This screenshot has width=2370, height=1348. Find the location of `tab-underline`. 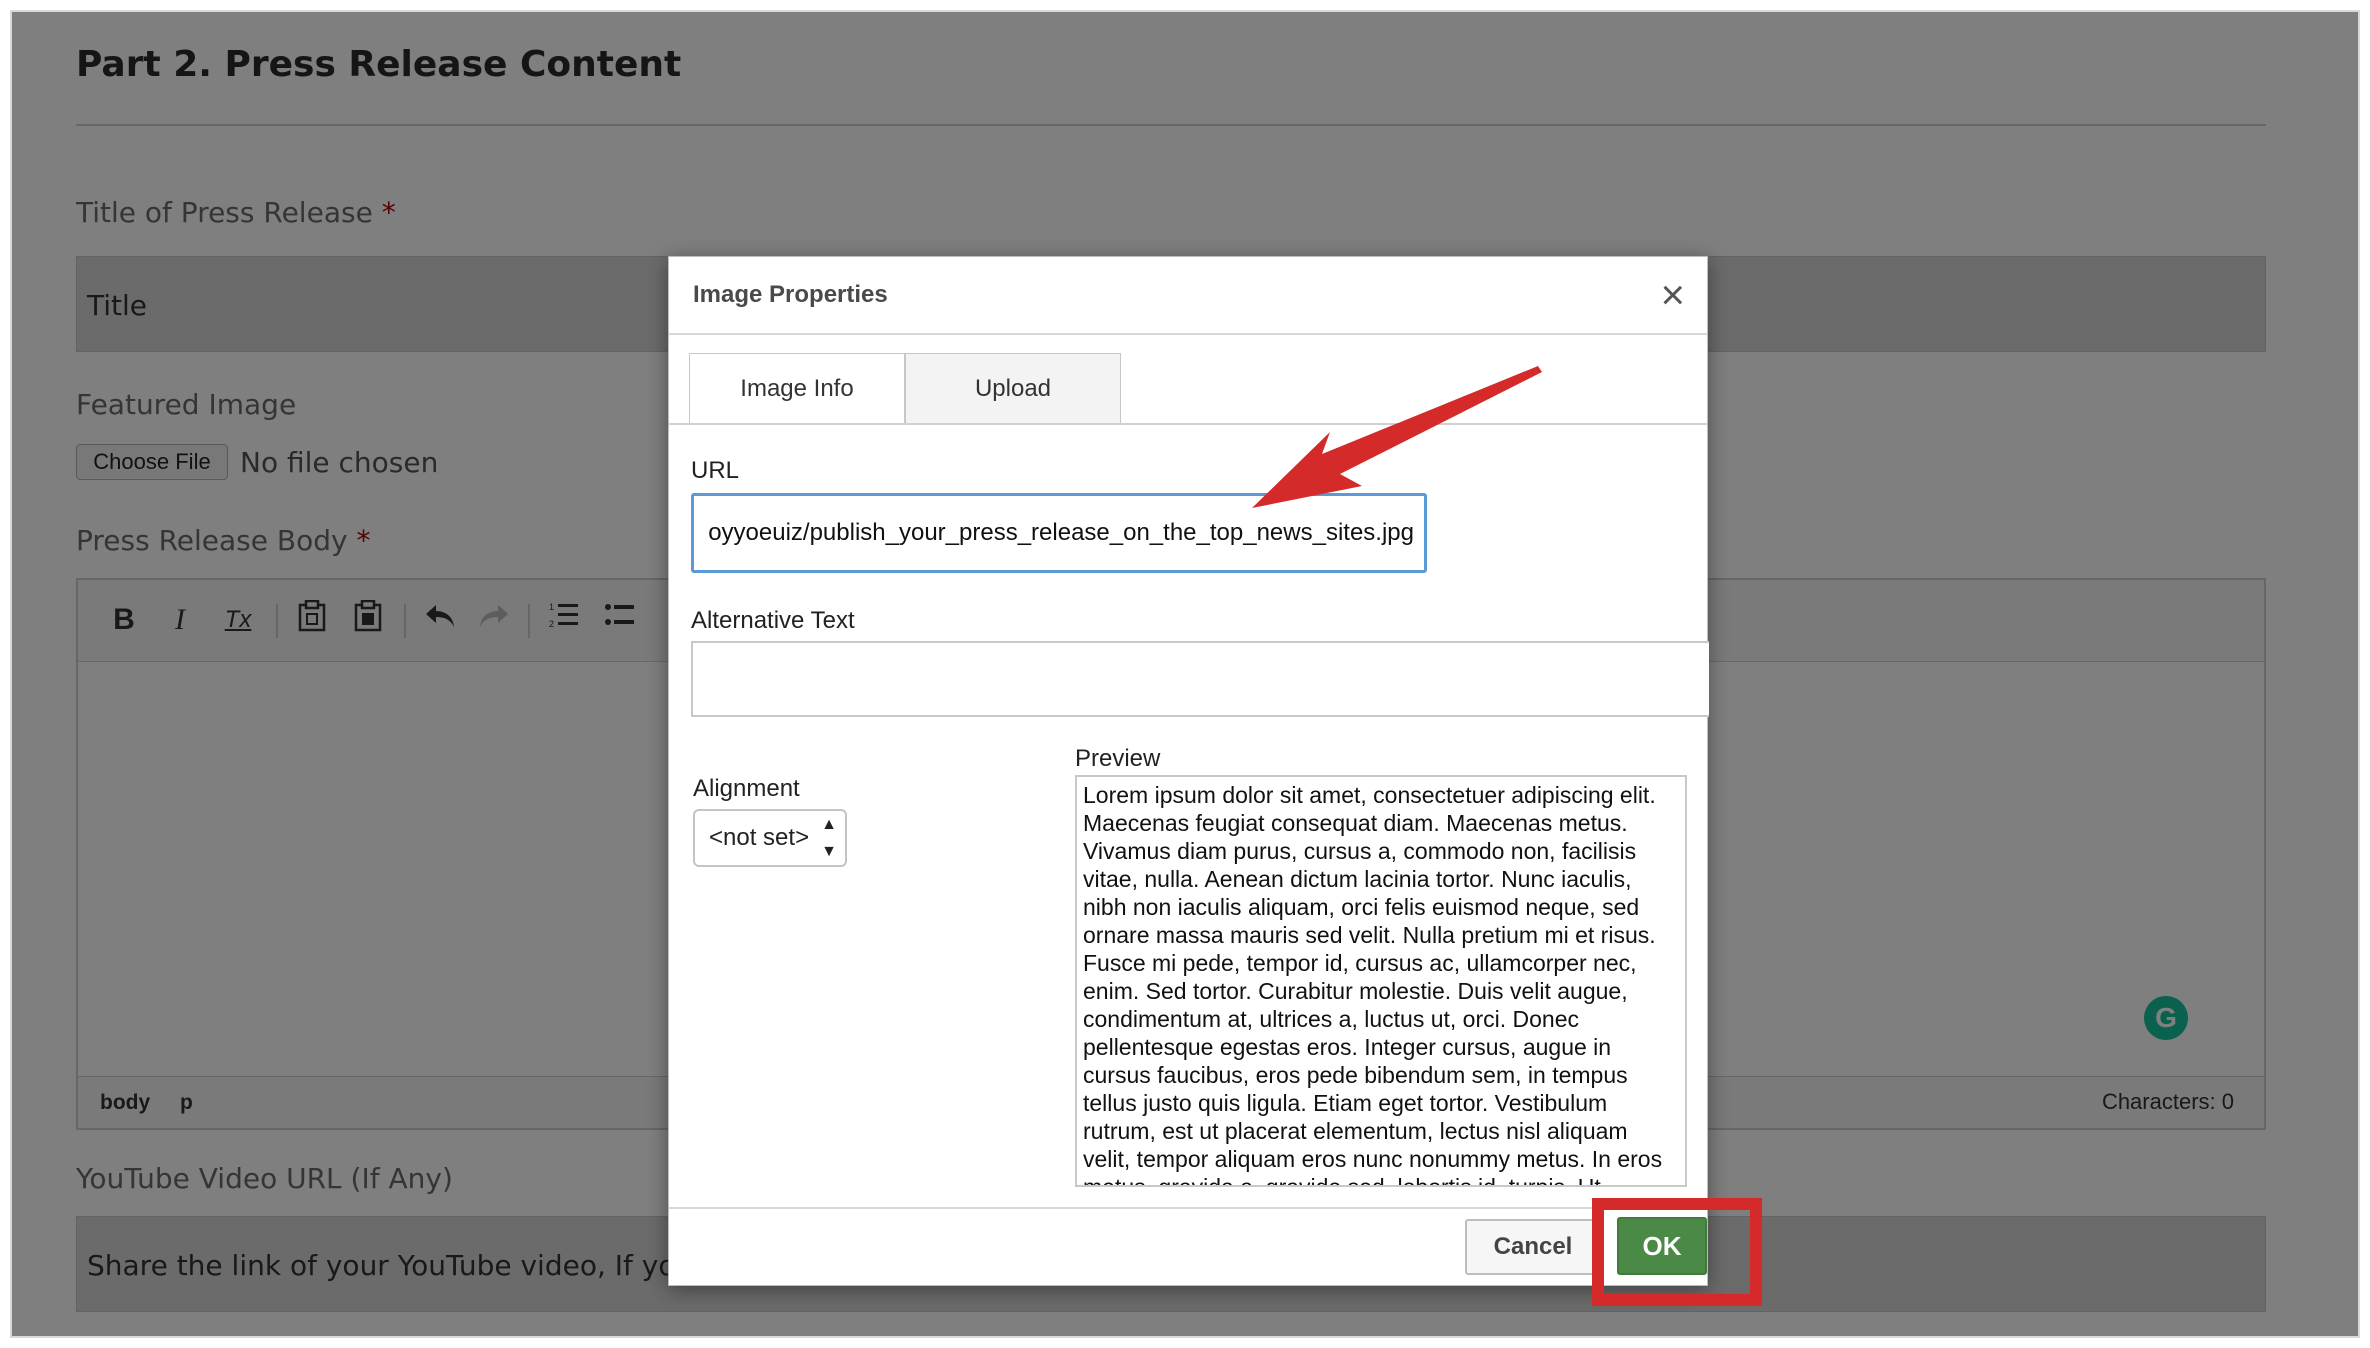

tab-underline is located at coordinates (1188, 424).